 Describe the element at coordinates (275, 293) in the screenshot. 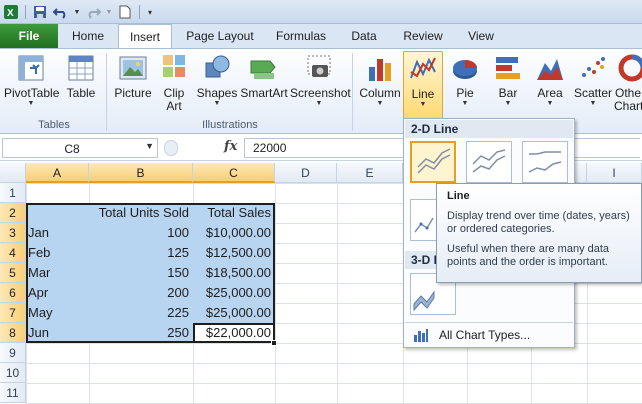

I see `gridline` at that location.